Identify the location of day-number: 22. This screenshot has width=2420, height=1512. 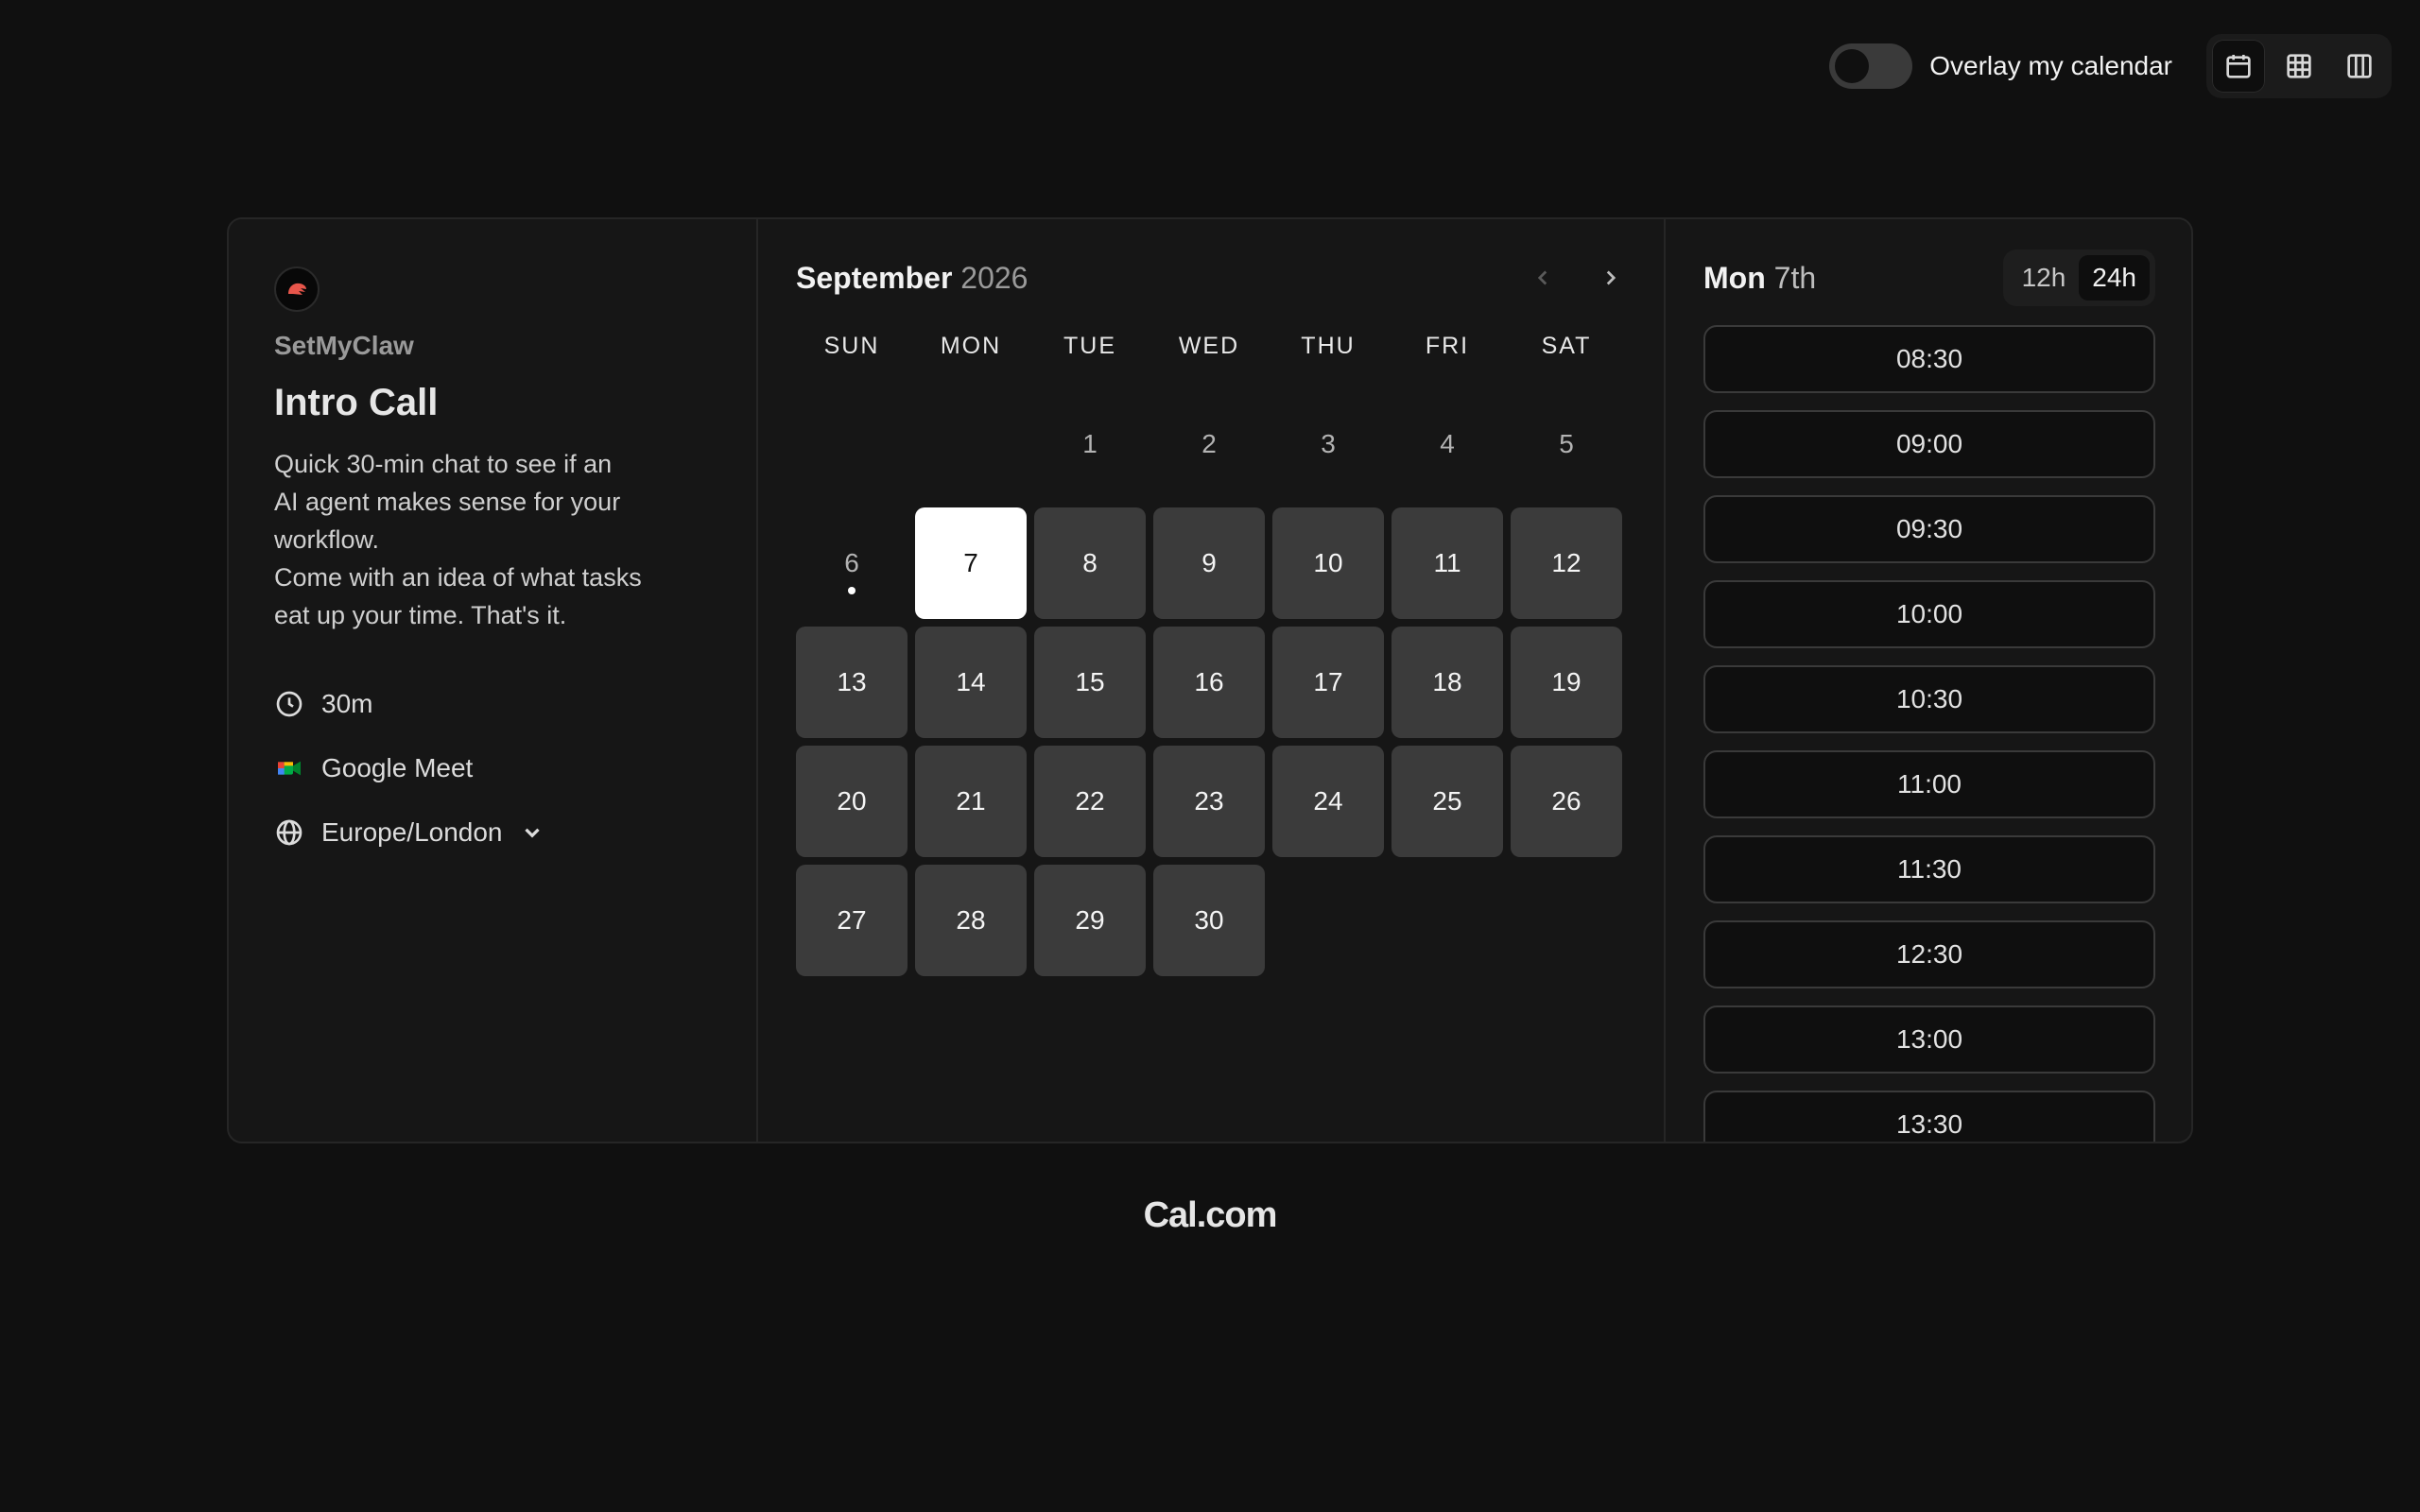
(1090, 801).